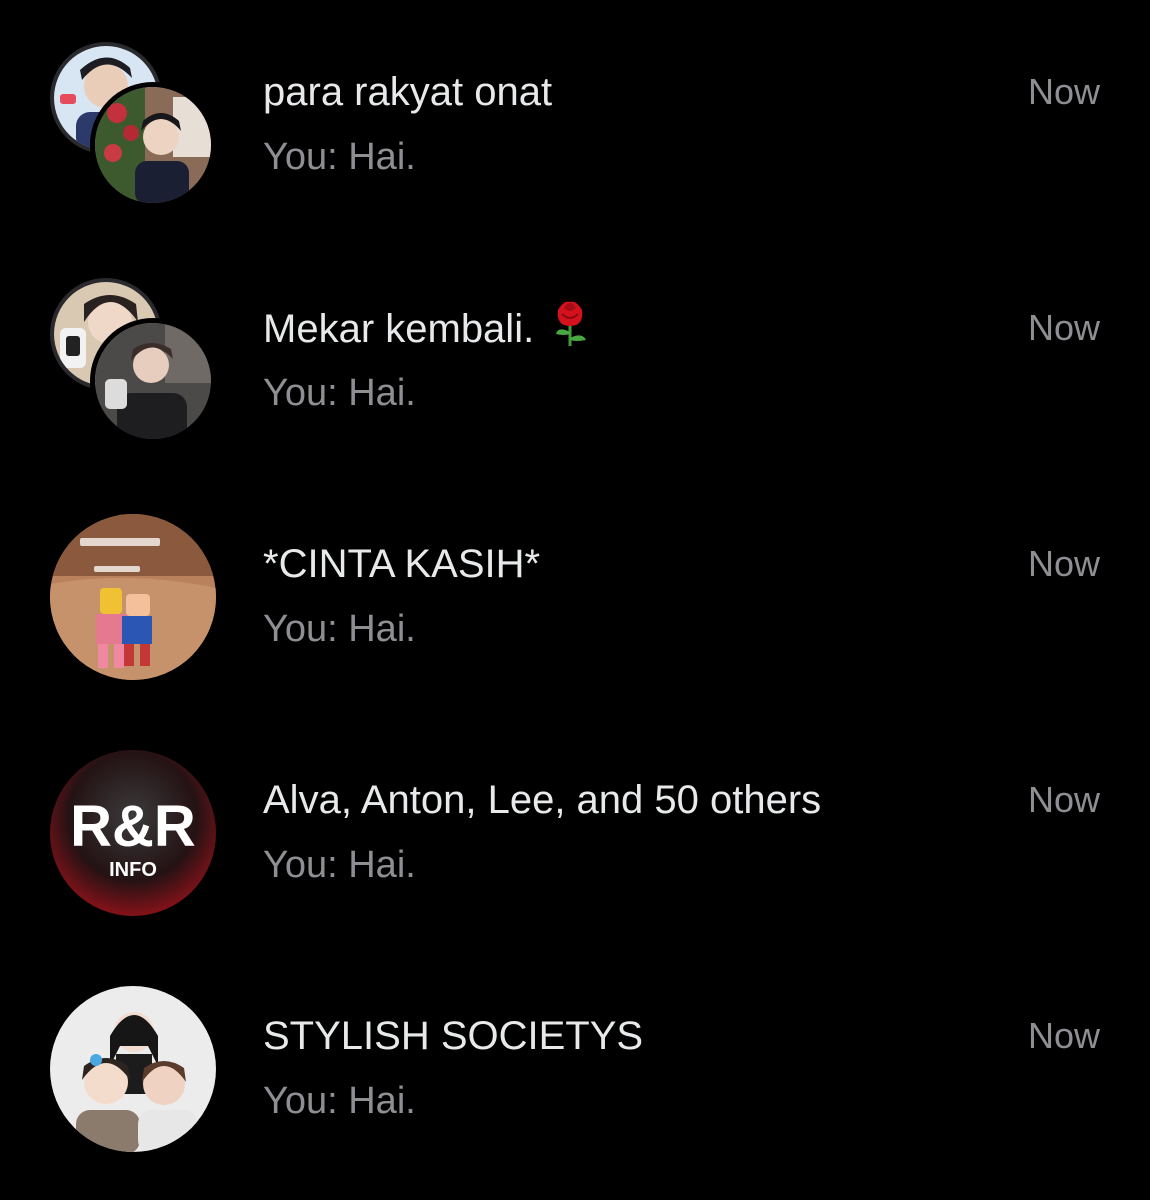 The image size is (1150, 1200). Describe the element at coordinates (399, 329) in the screenshot. I see `conversation-title-text: Mekar kembali.` at that location.